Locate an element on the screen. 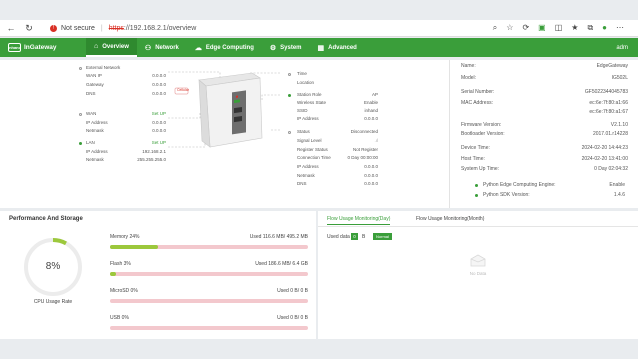 This screenshot has width=638, height=359. device-info-divider is located at coordinates (449, 134).